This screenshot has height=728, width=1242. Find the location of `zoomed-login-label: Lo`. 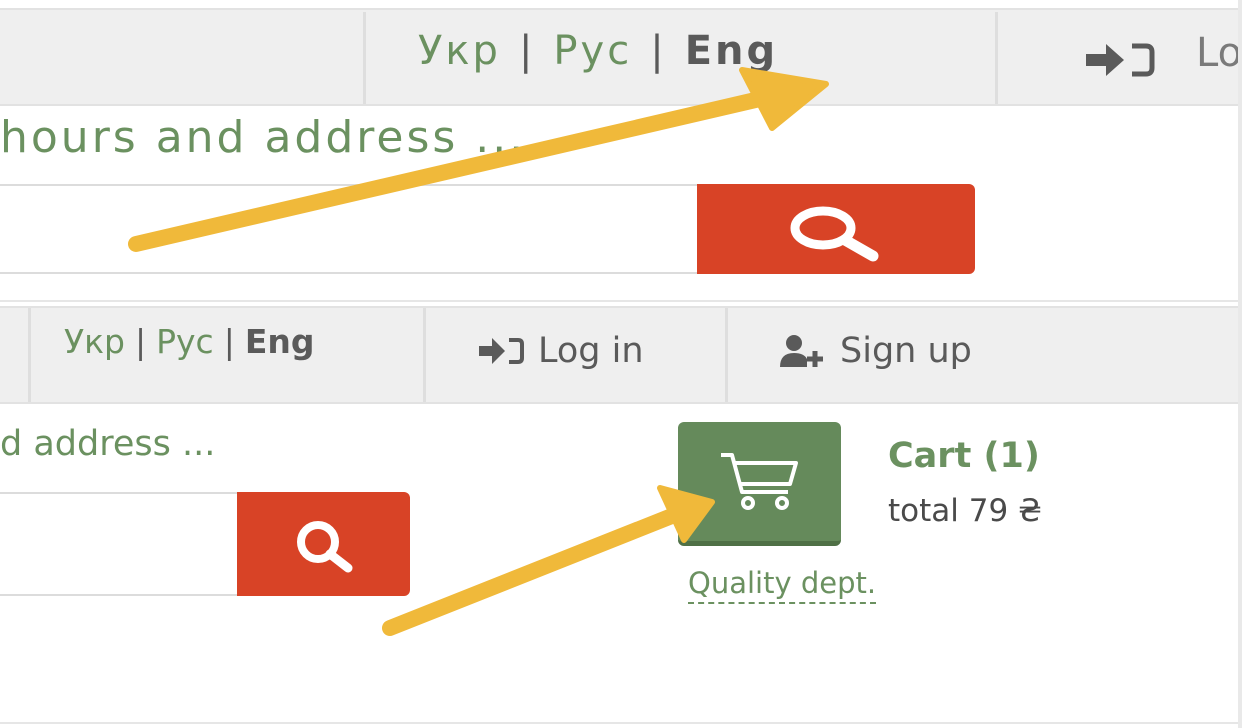

zoomed-login-label: Lo is located at coordinates (1219, 53).